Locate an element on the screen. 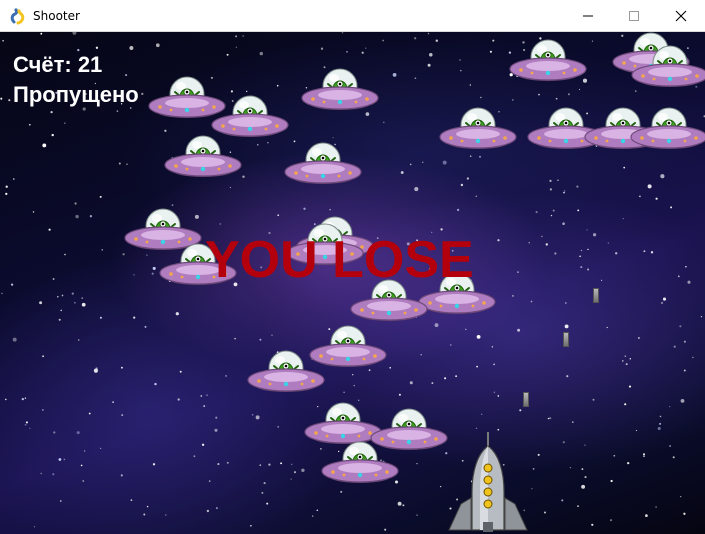  pygame-snake-icon is located at coordinates (17, 16).